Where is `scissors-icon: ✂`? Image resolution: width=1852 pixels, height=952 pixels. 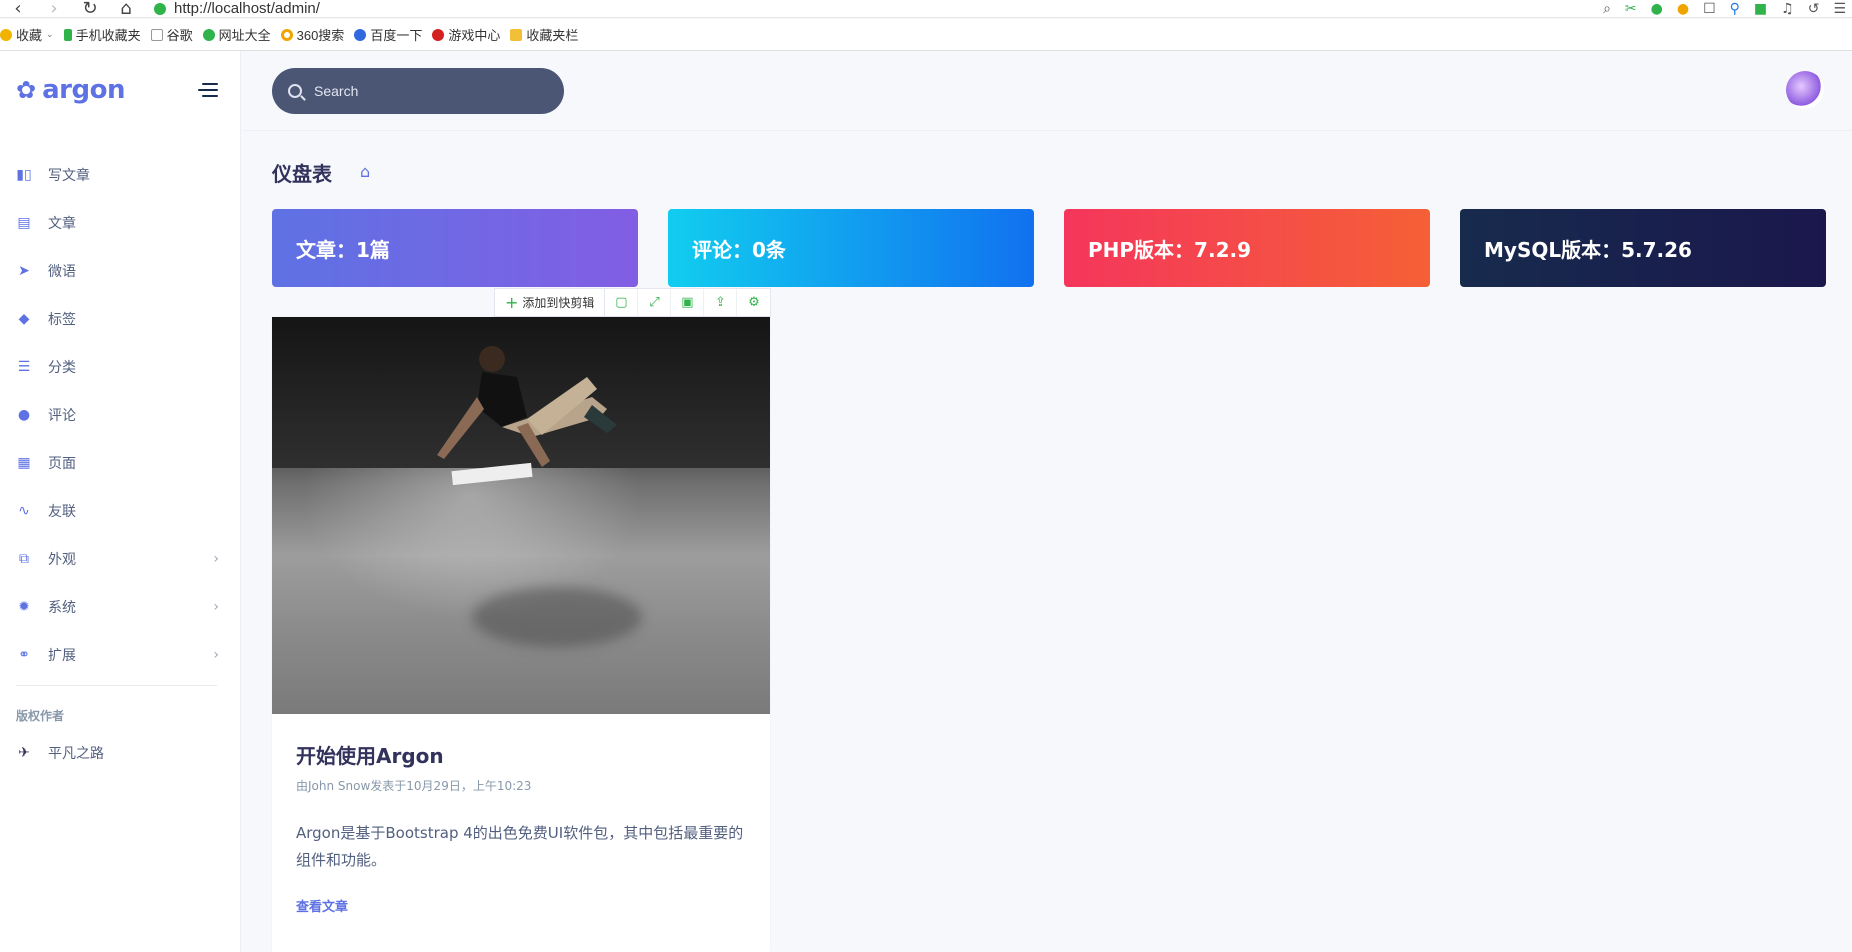 scissors-icon: ✂ is located at coordinates (1631, 9).